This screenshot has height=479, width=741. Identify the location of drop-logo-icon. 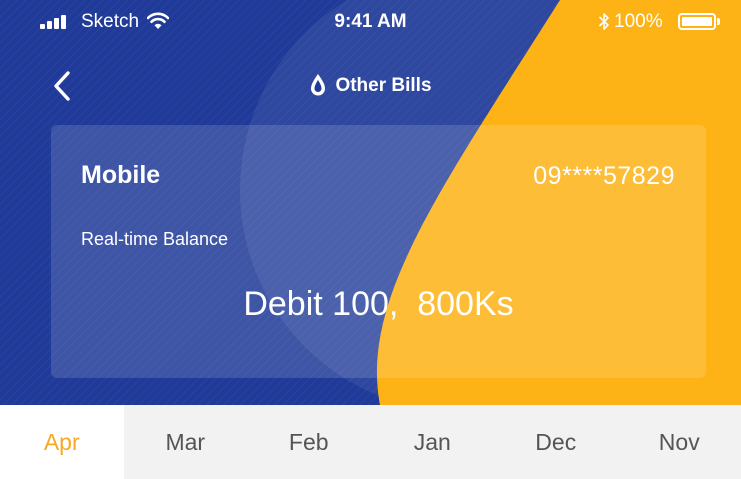
(318, 85).